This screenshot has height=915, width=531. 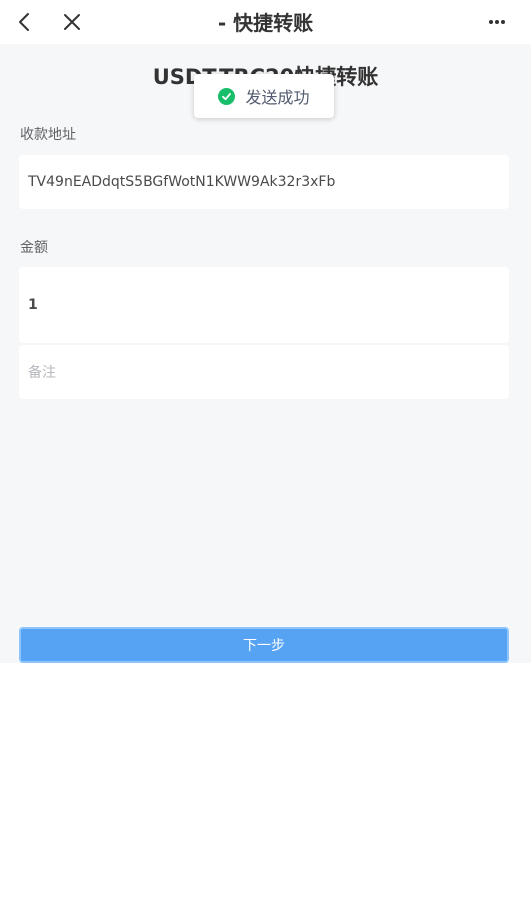 I want to click on address-value: TV49nEADdqtS5BGfWotN1KWW9Ak32r3xFb, so click(x=182, y=182).